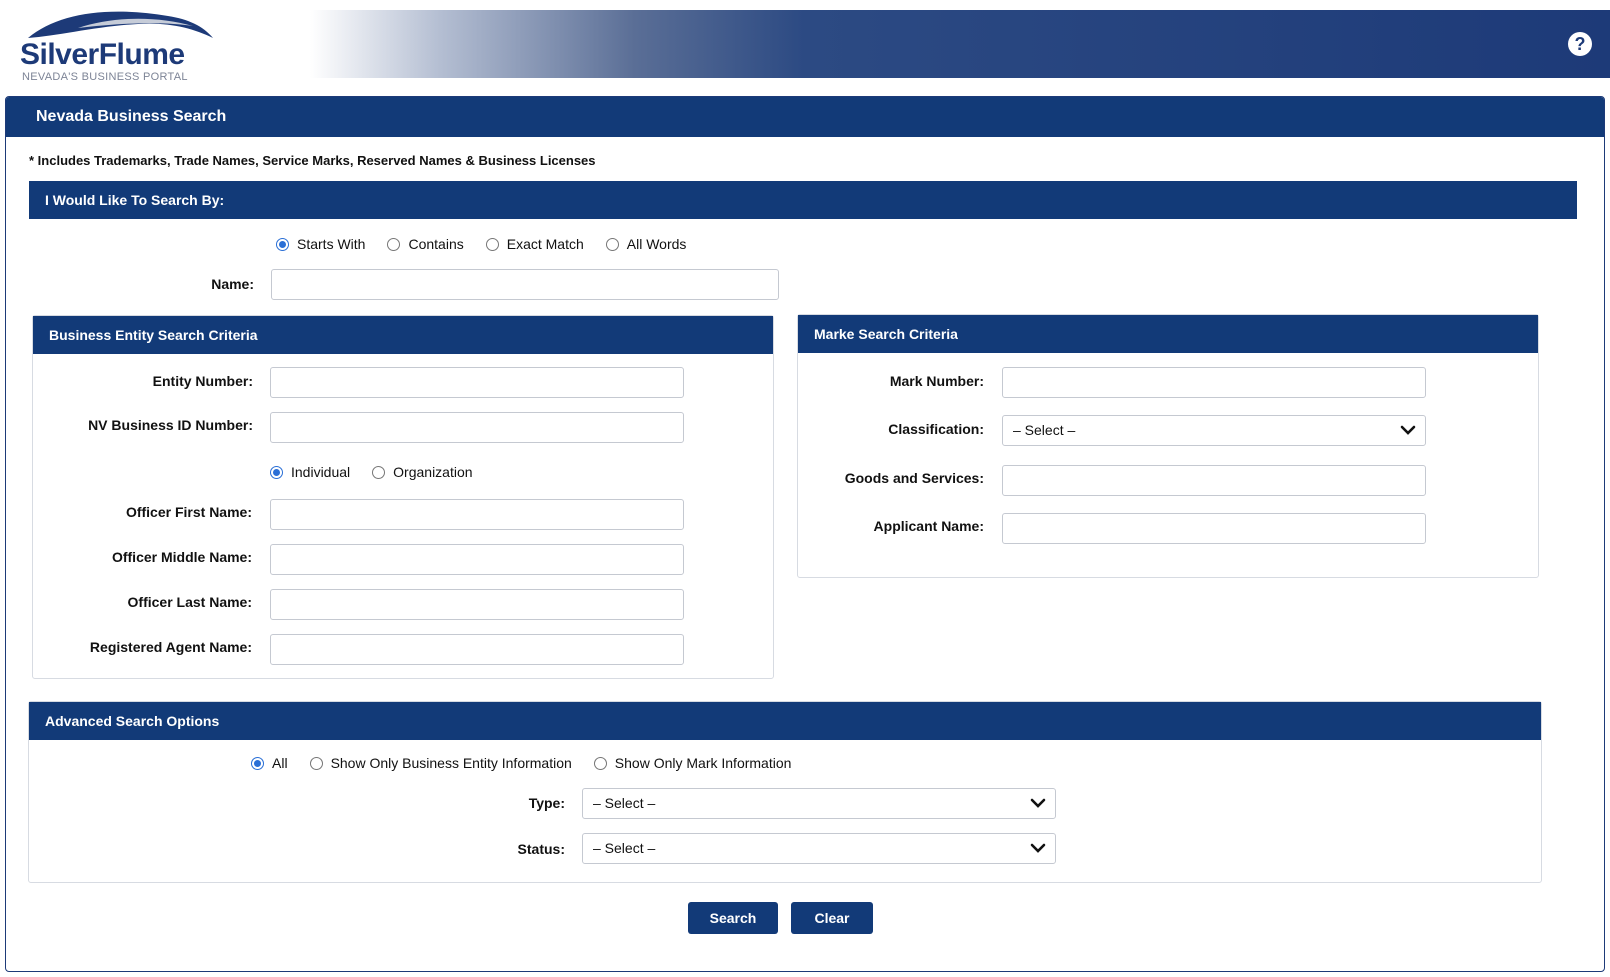  I want to click on radio-only-mark: Show Only Mark Information, so click(692, 763).